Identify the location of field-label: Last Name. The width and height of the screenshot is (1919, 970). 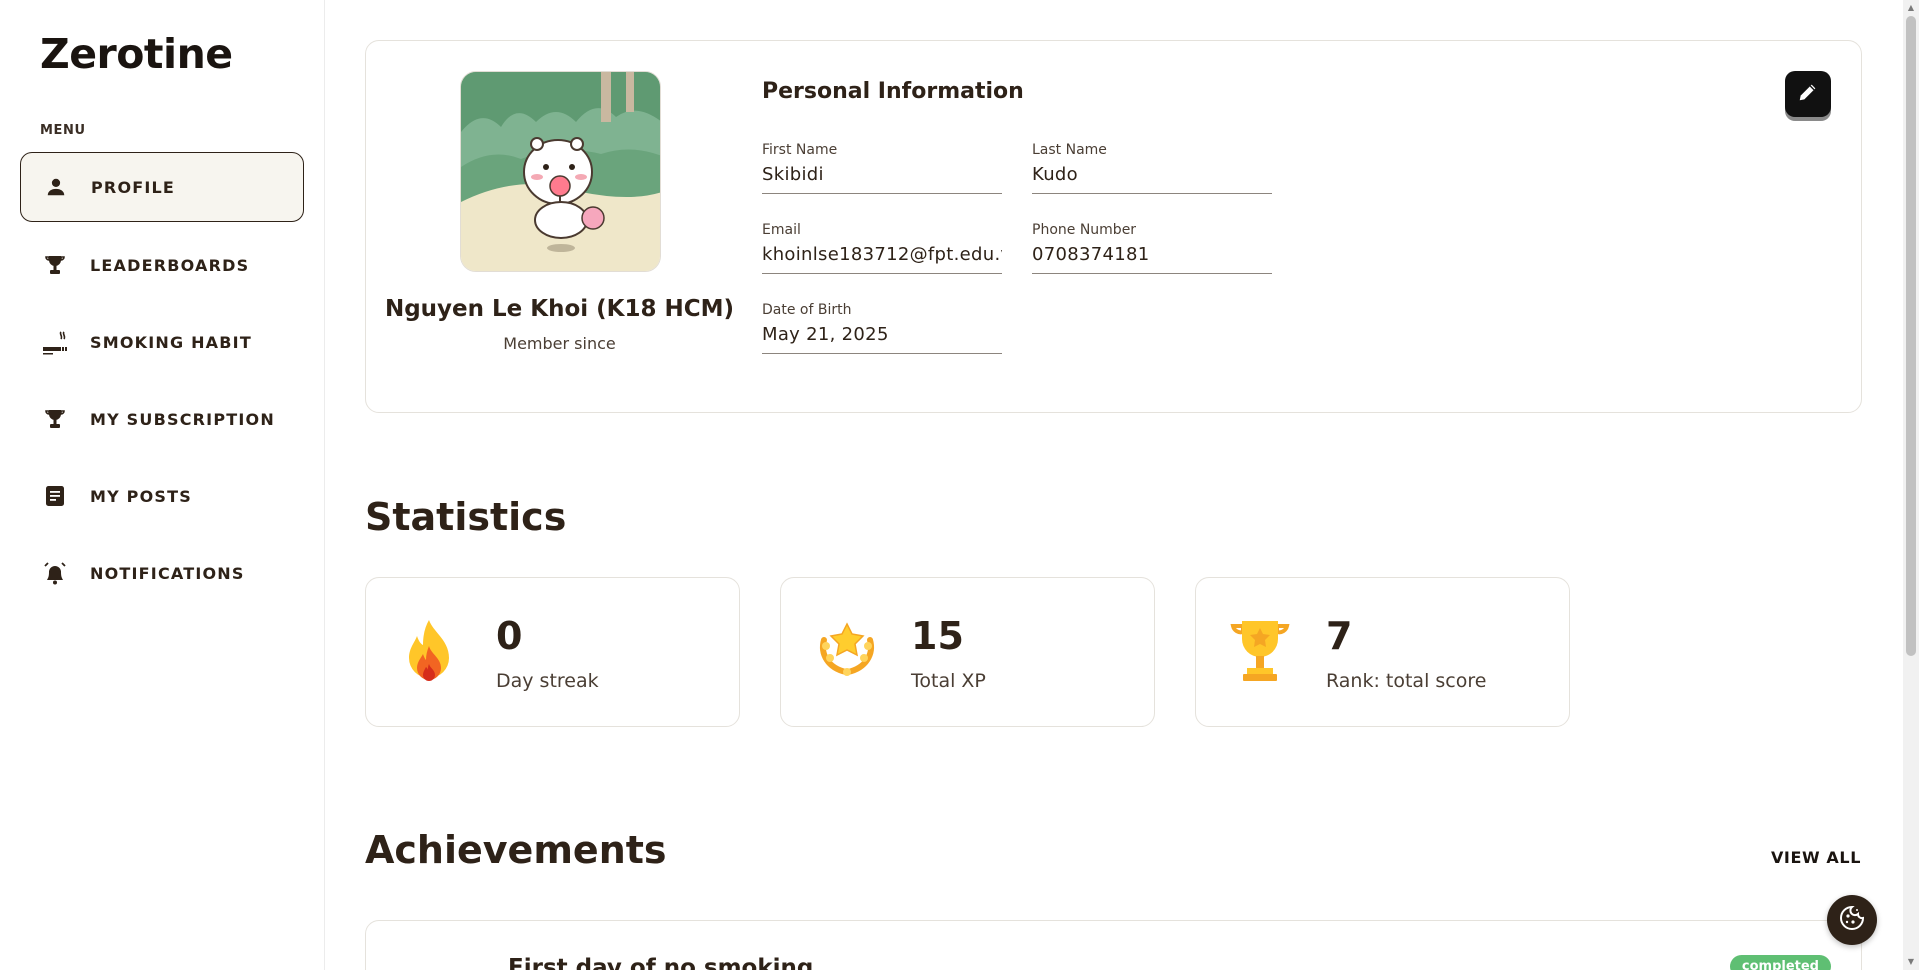
(1069, 150).